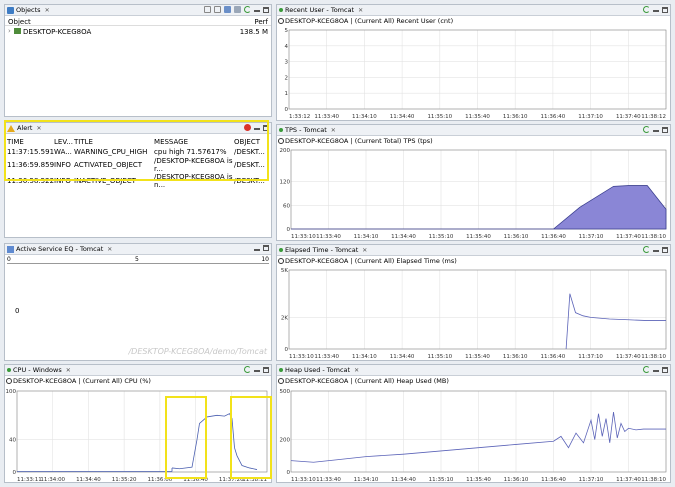 This screenshot has height=487, width=675. Describe the element at coordinates (439, 117) in the screenshot. I see `x-tick-label: 11:35:10` at that location.